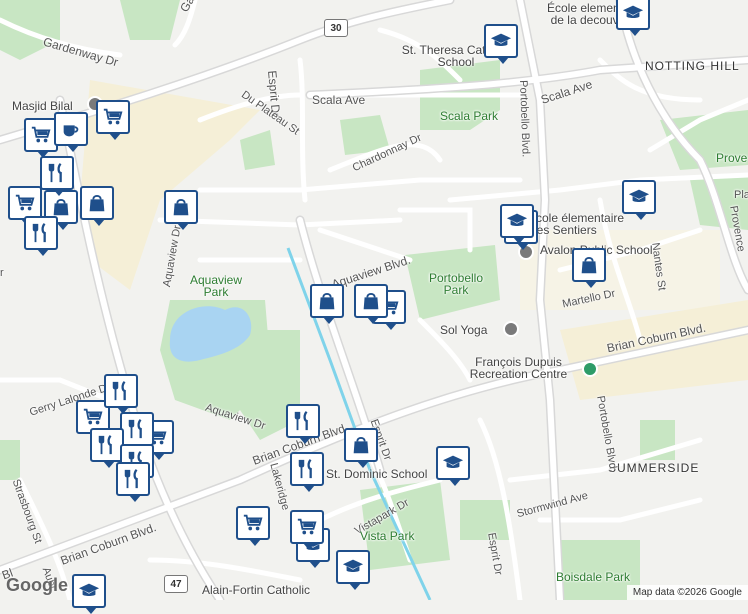 This screenshot has height=614, width=748. What do you see at coordinates (42, 106) in the screenshot?
I see `poi-label-masjid-bilal: Masjid Bilal` at bounding box center [42, 106].